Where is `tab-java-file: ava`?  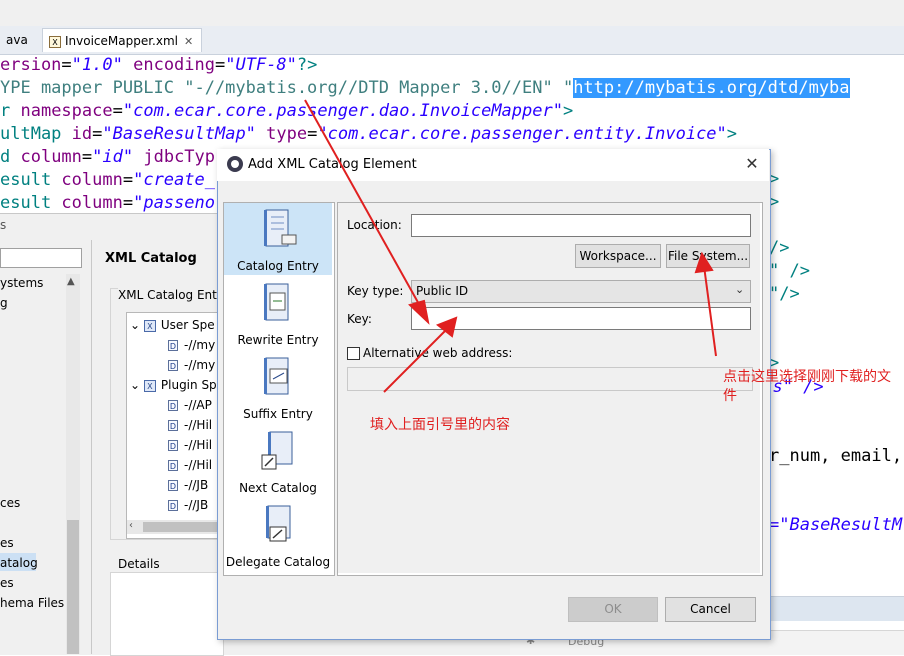 tab-java-file: ava is located at coordinates (19, 40).